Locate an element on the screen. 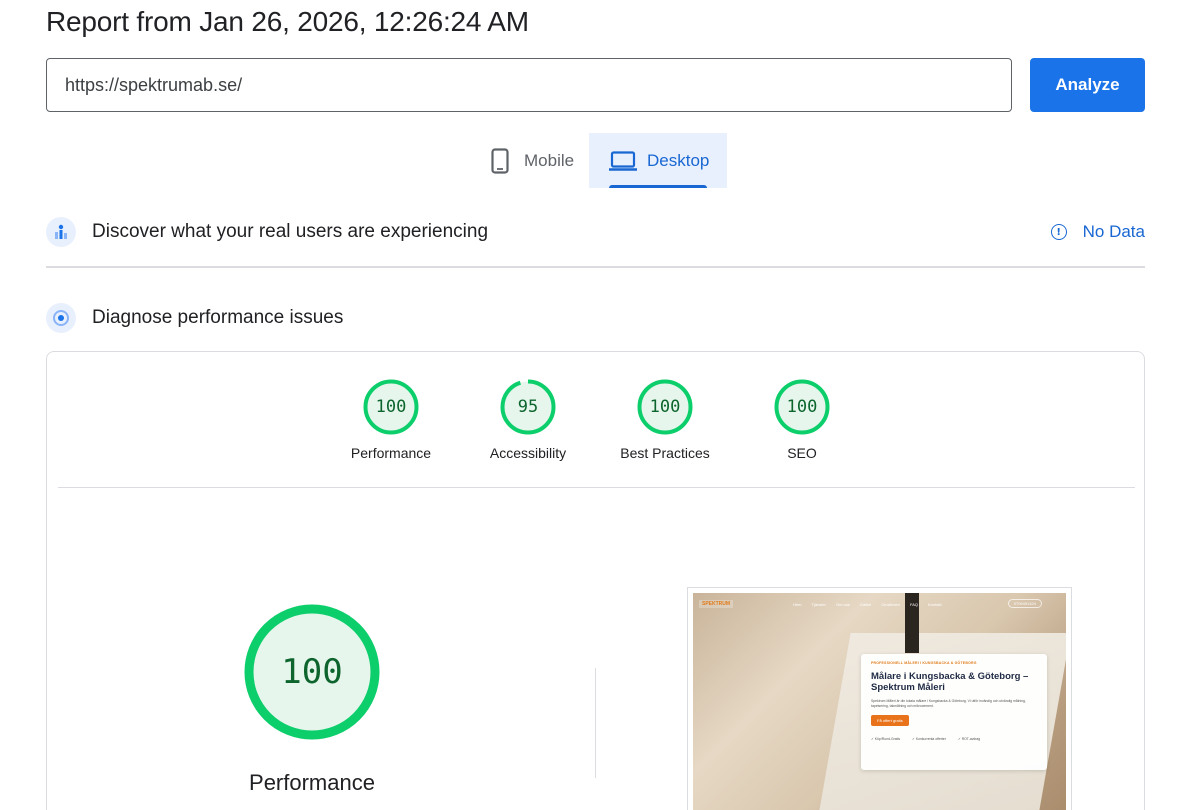 The height and width of the screenshot is (810, 1200). info-icon: ! is located at coordinates (1058, 232).